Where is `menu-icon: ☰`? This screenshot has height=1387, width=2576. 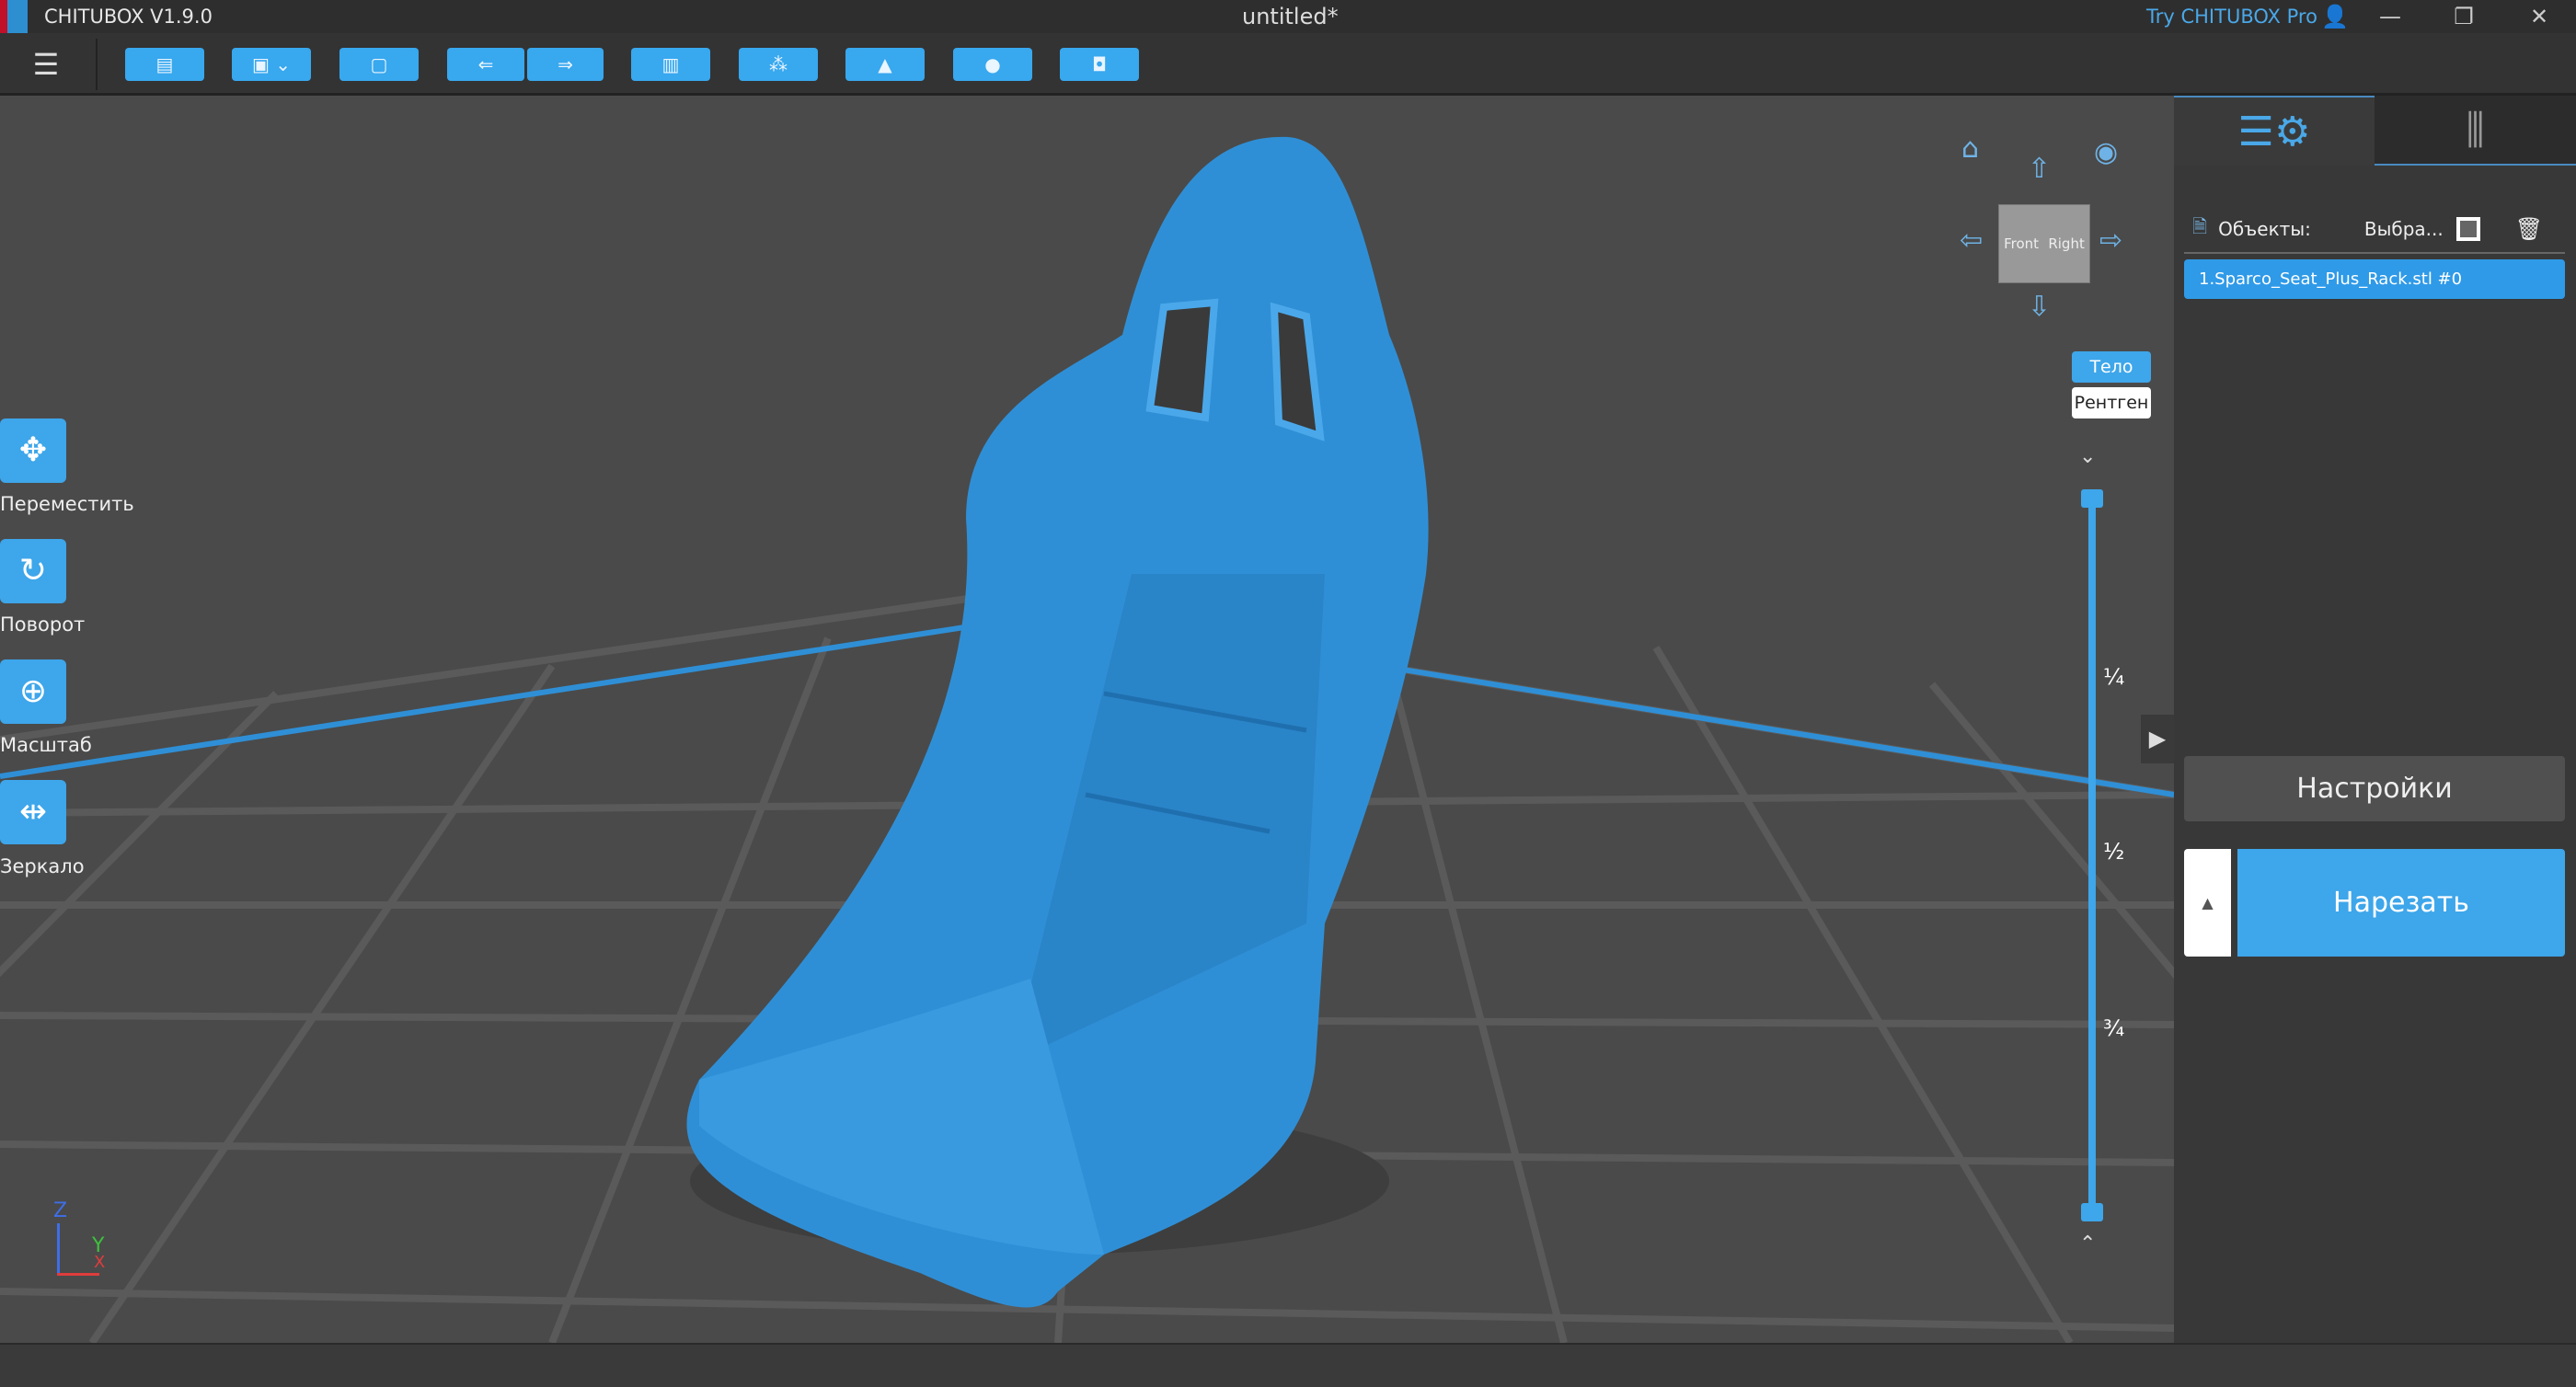
menu-icon: ☰ is located at coordinates (46, 64).